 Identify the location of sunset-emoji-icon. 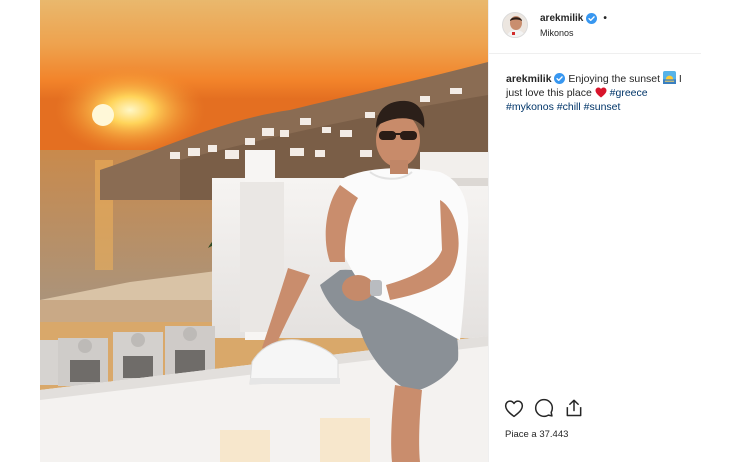
(669, 77).